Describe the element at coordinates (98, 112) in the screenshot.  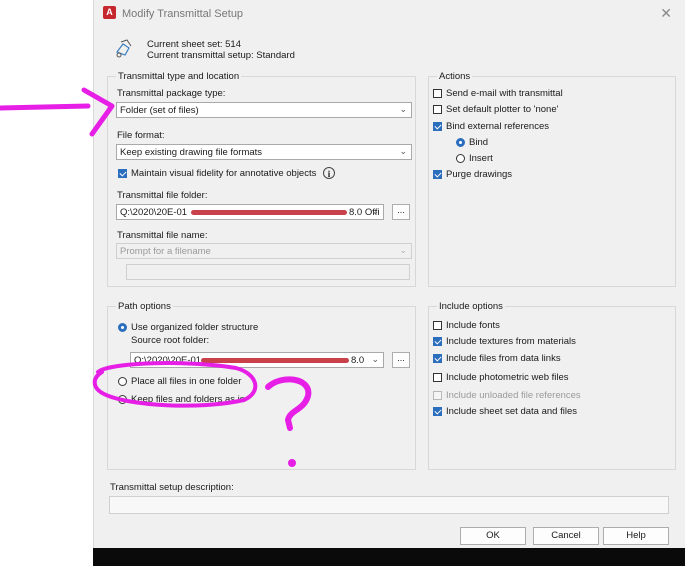
I see `annotation-arrow-head` at that location.